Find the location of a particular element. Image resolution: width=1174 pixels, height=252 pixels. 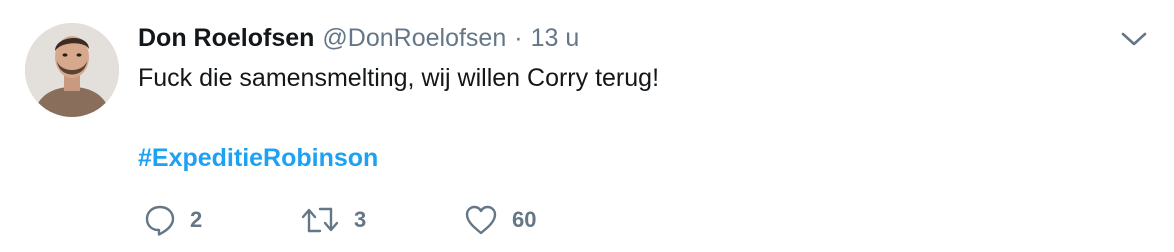

display-name: Don Roelofsen is located at coordinates (226, 38).